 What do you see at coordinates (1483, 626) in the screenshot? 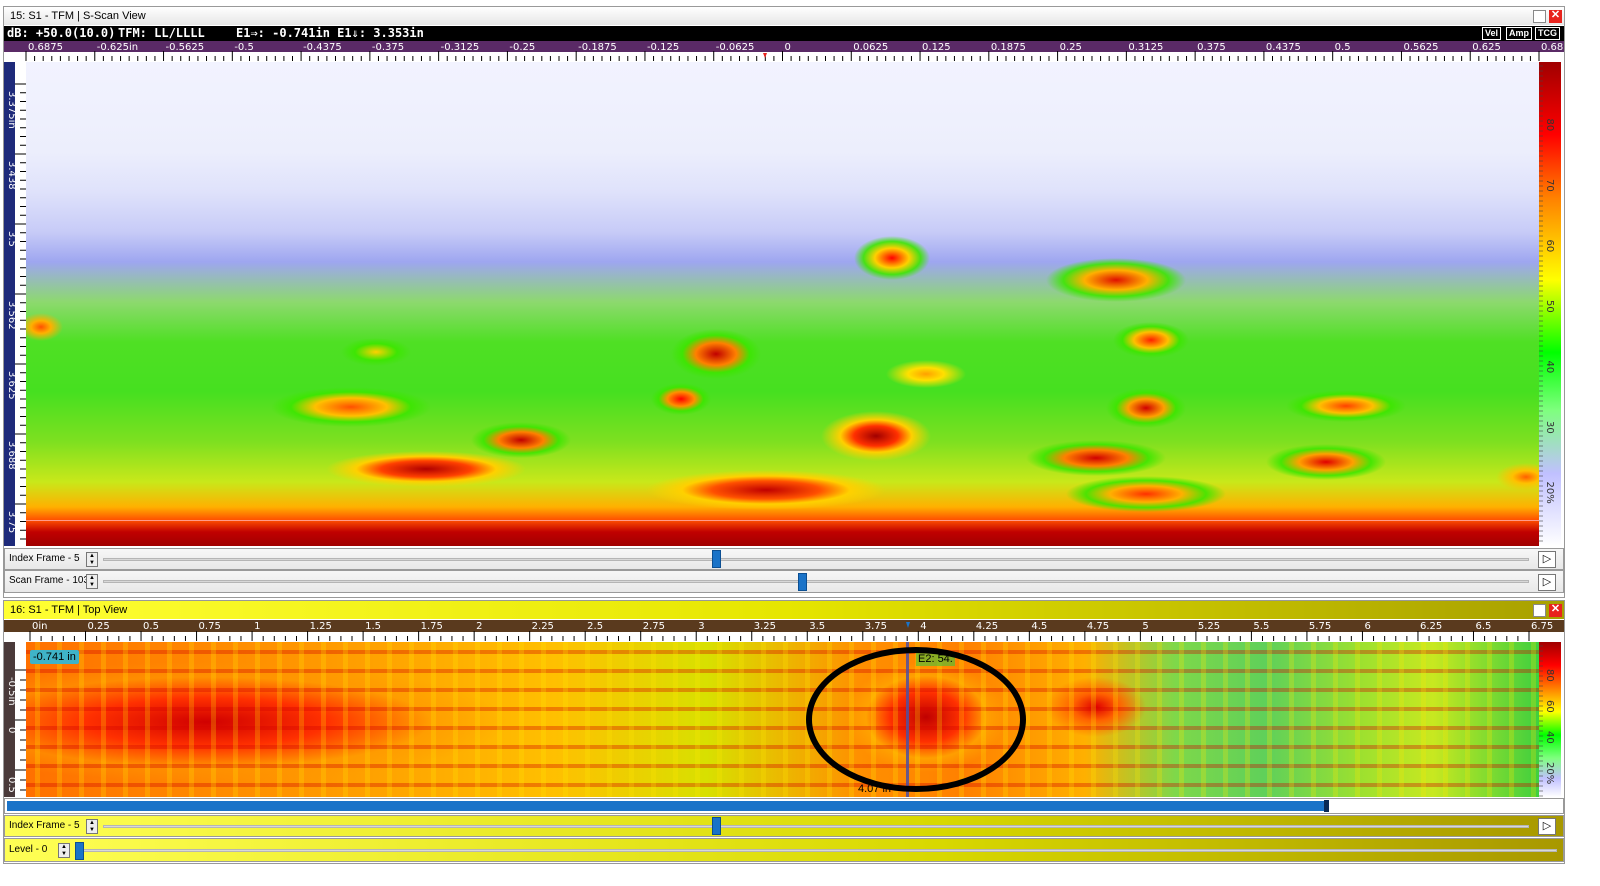
I see `ruler-tick-label: 6.5` at bounding box center [1483, 626].